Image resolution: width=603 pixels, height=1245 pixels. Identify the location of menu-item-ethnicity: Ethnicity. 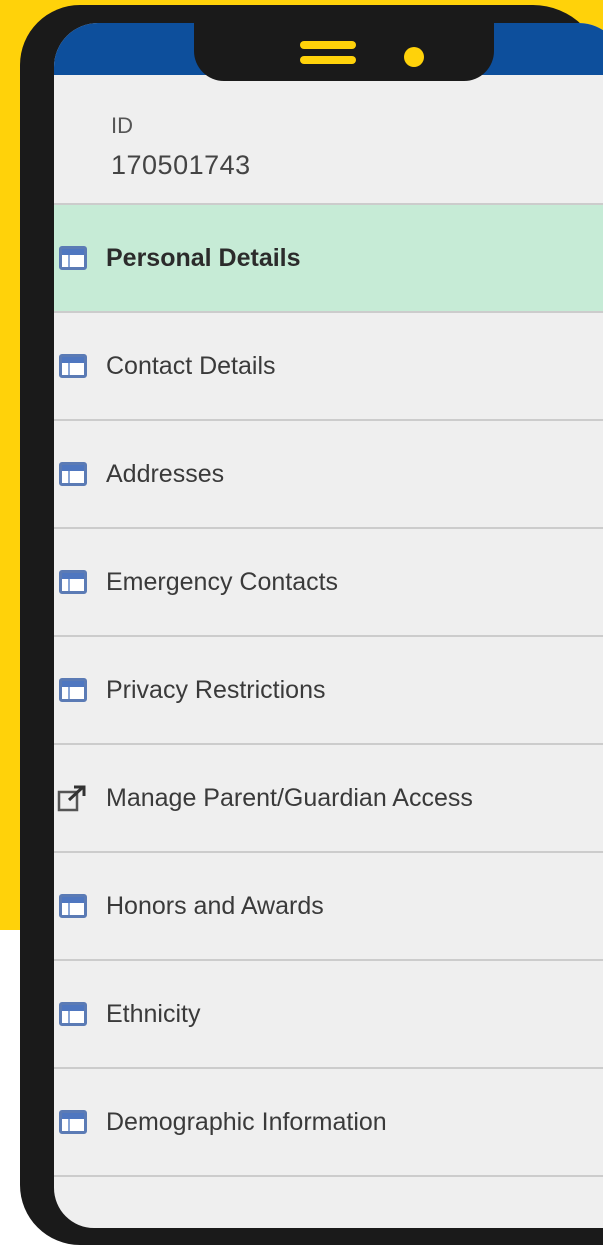
(328, 1015).